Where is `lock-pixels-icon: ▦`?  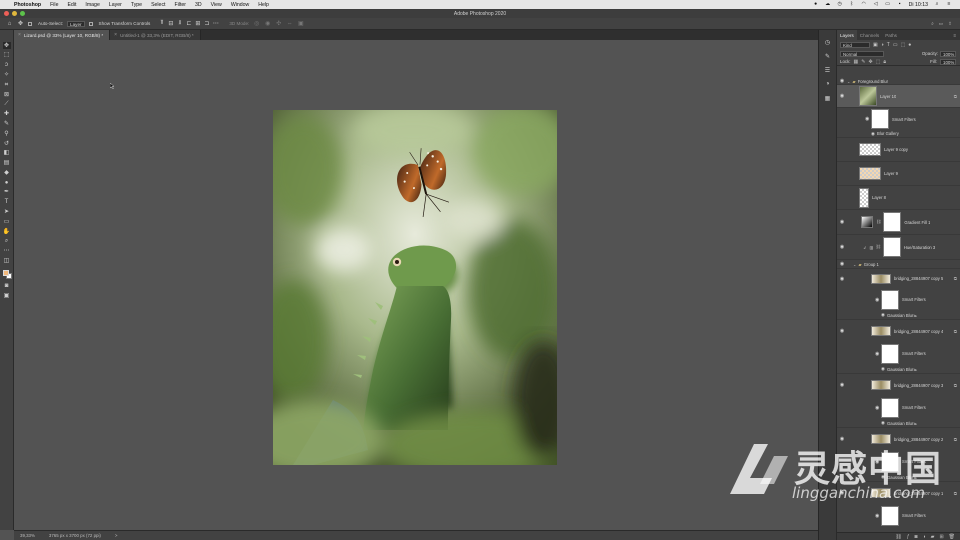 lock-pixels-icon: ▦ is located at coordinates (856, 62).